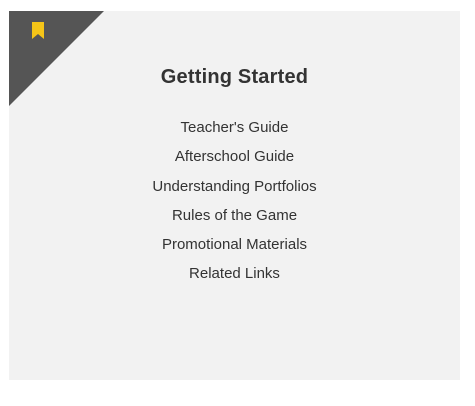 The image size is (475, 406). I want to click on link-rules-of-the-game: Rules of the Game, so click(234, 215).